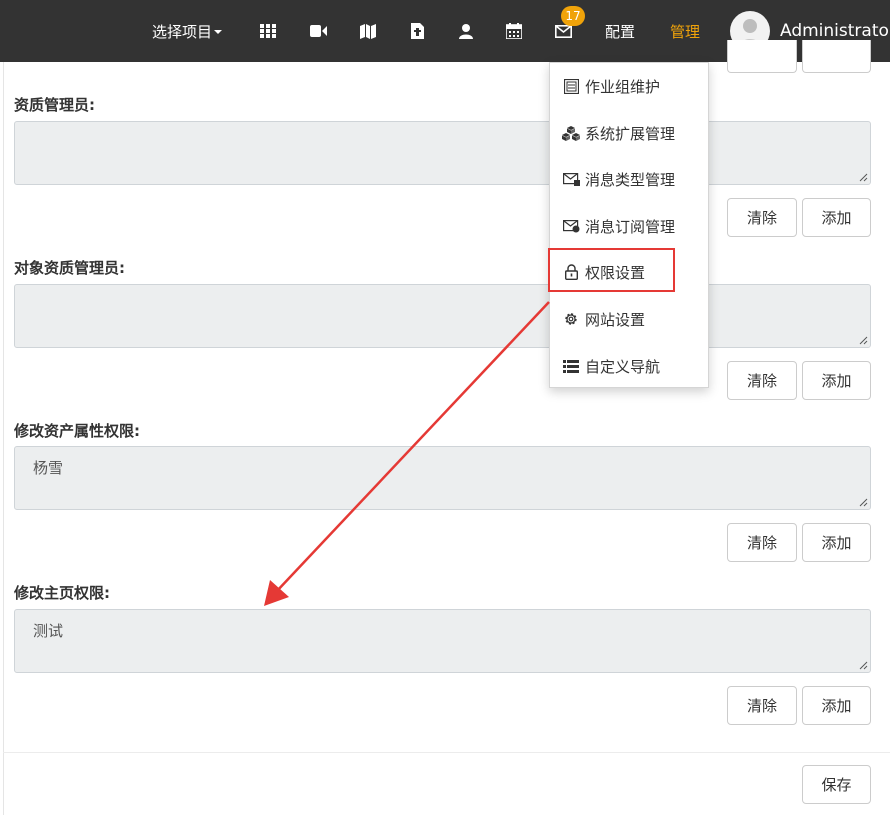  I want to click on field-label: 修改资产属性权限:, so click(77, 431).